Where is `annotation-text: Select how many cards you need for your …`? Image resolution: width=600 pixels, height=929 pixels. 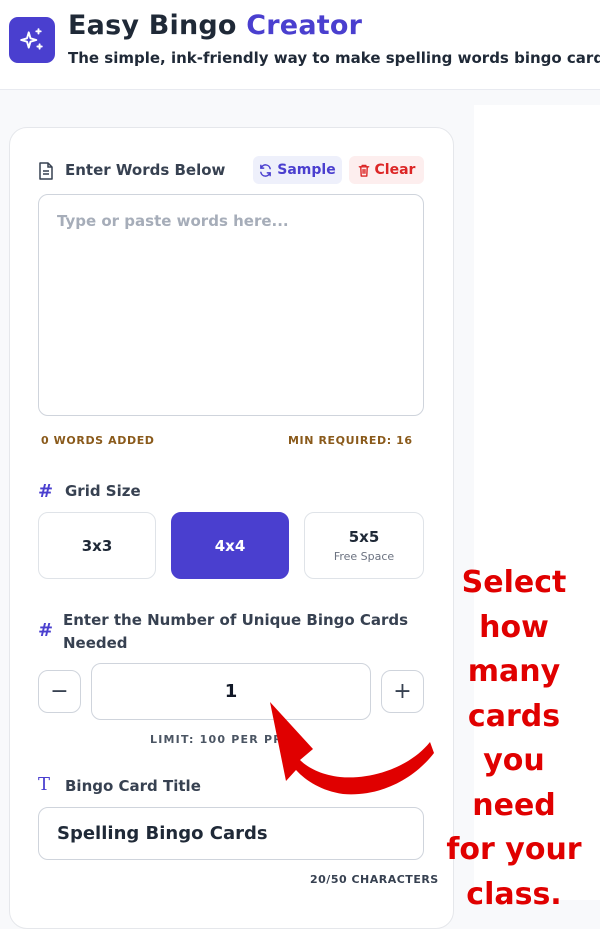
annotation-text: Select how many cards you need for your … is located at coordinates (514, 739).